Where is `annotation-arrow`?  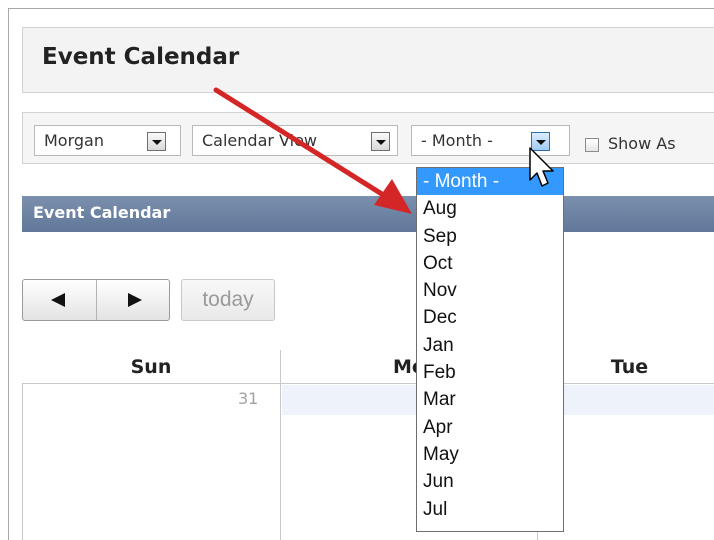
annotation-arrow is located at coordinates (312, 150).